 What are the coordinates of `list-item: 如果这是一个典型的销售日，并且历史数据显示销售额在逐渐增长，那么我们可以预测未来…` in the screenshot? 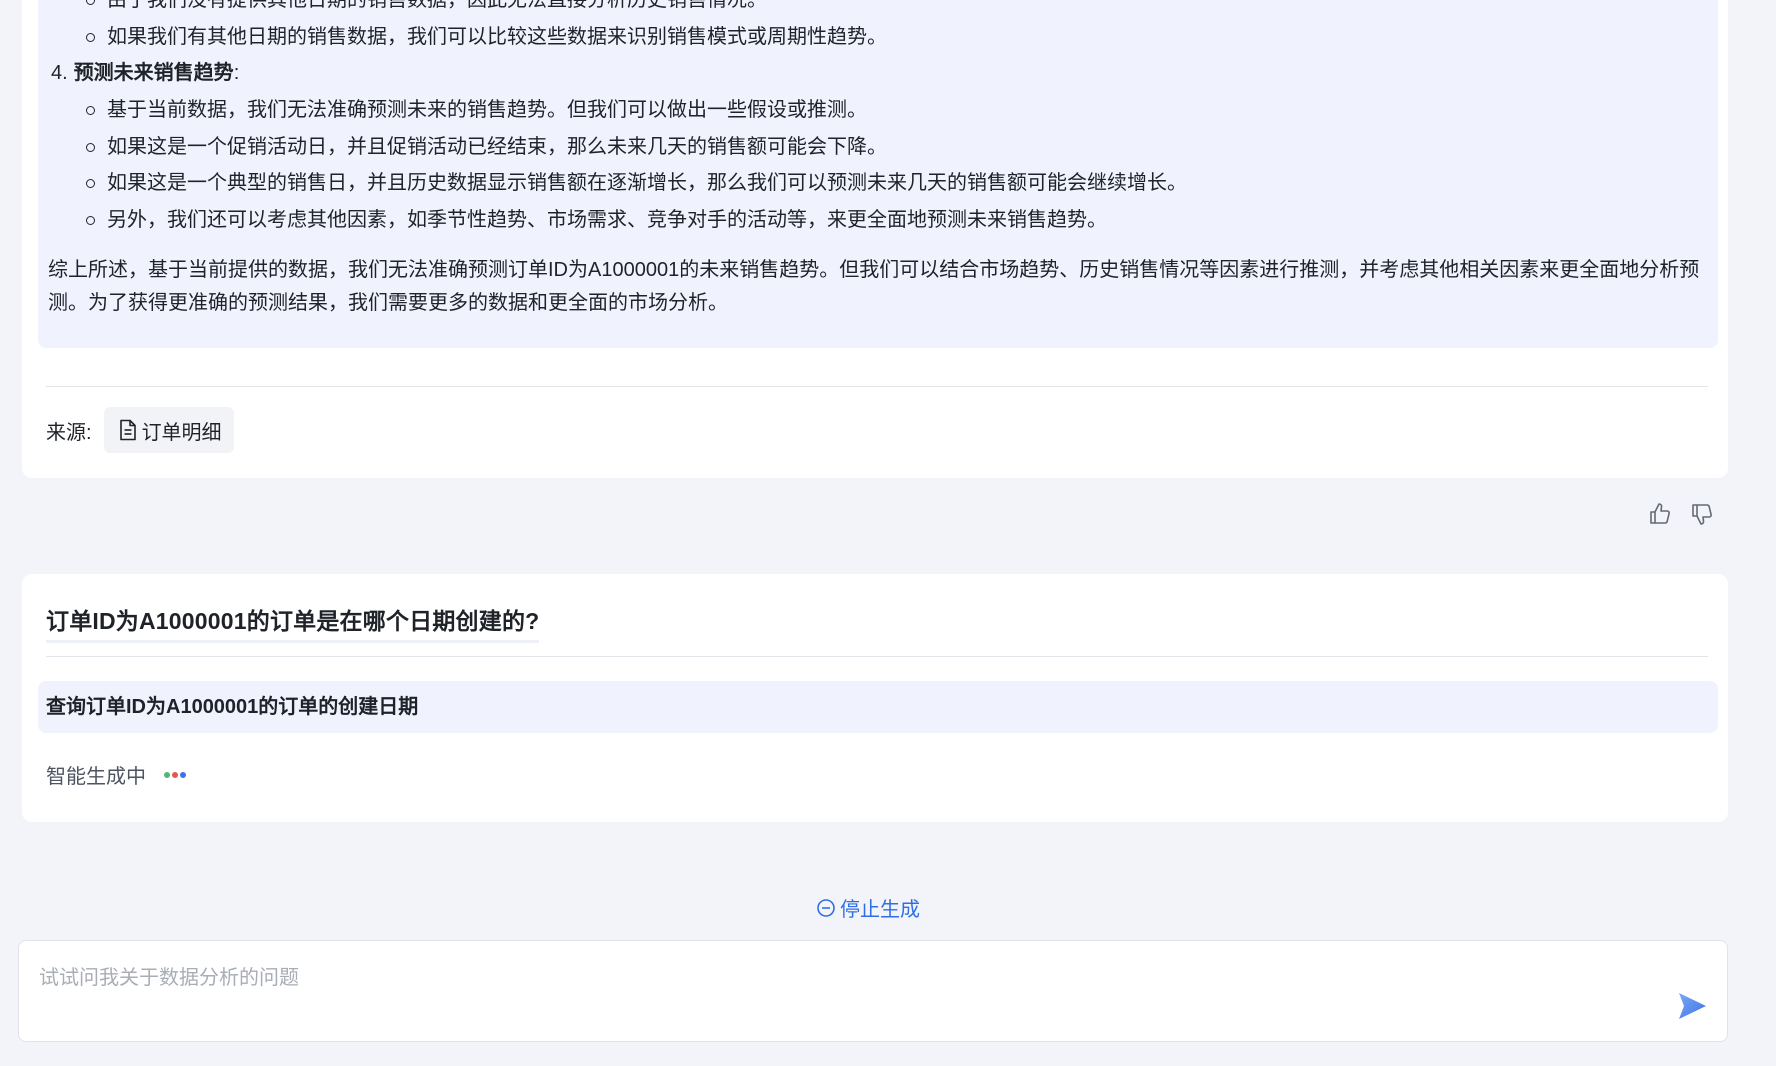 It's located at (878, 183).